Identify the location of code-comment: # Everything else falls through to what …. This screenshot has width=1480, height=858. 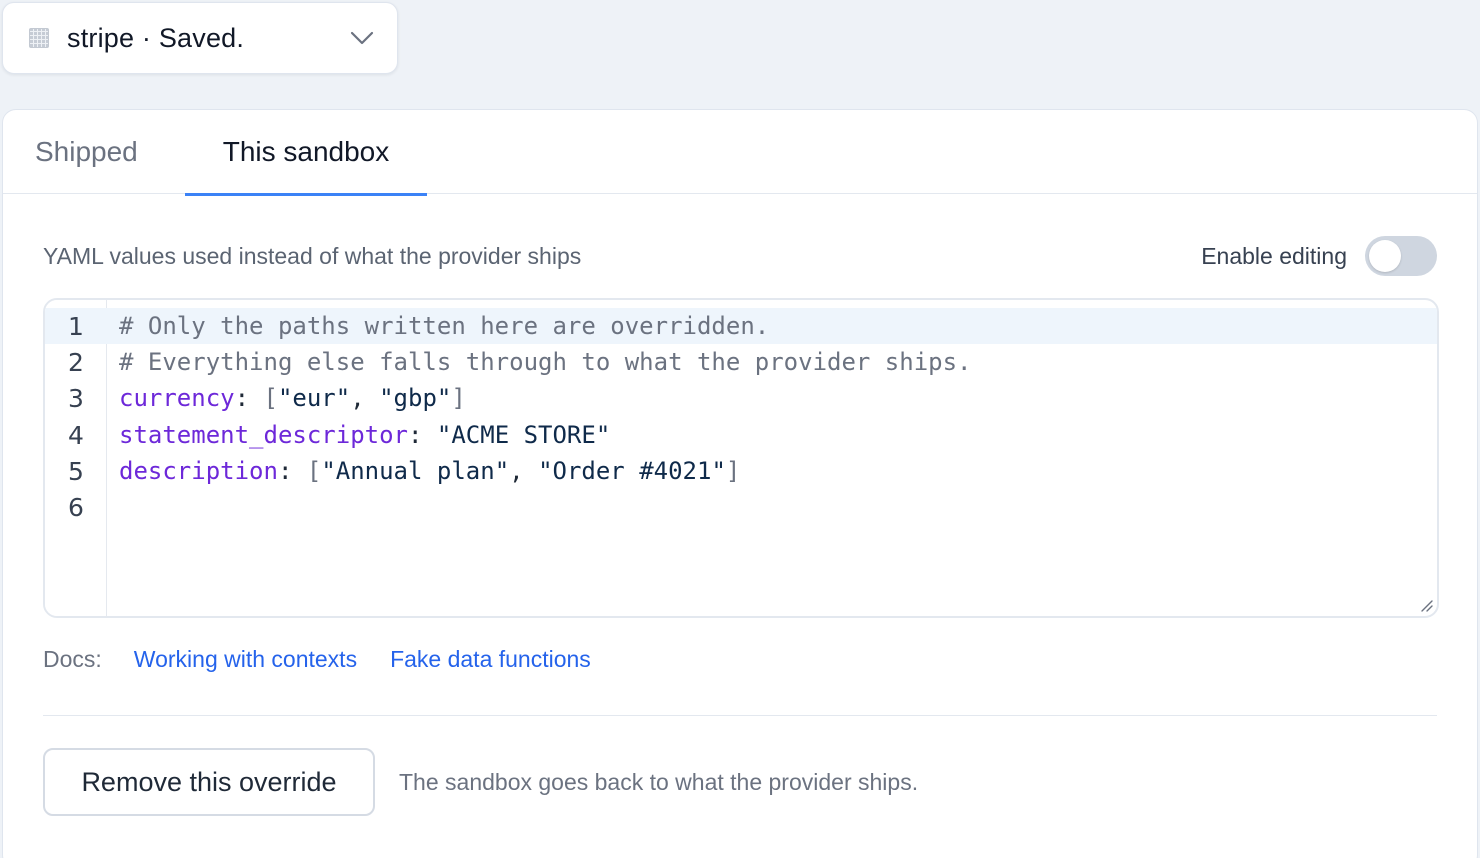
(545, 362).